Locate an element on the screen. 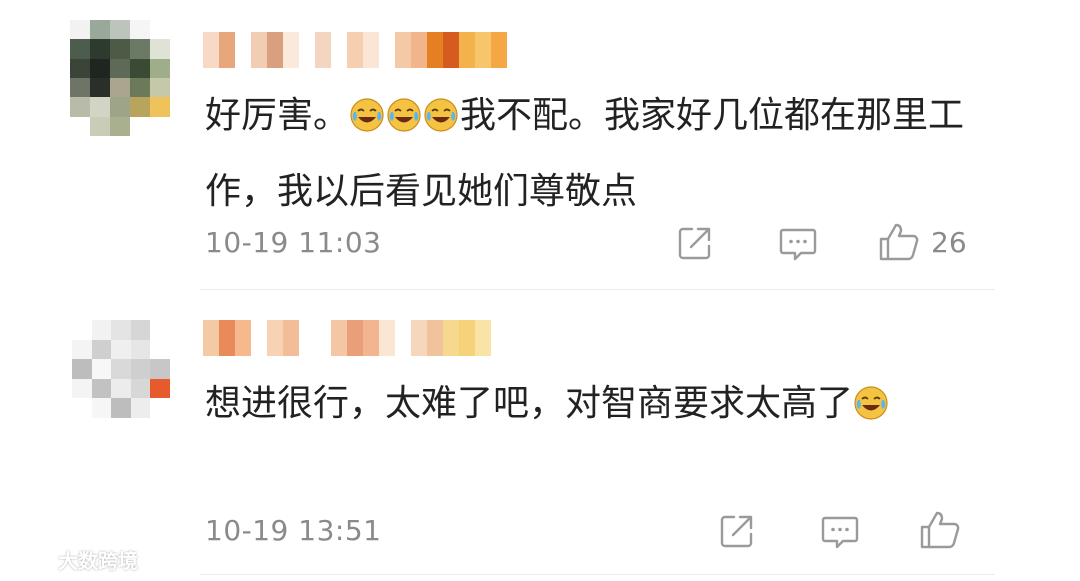 Image resolution: width=1080 pixels, height=581 pixels. like-button is located at coordinates (945, 530).